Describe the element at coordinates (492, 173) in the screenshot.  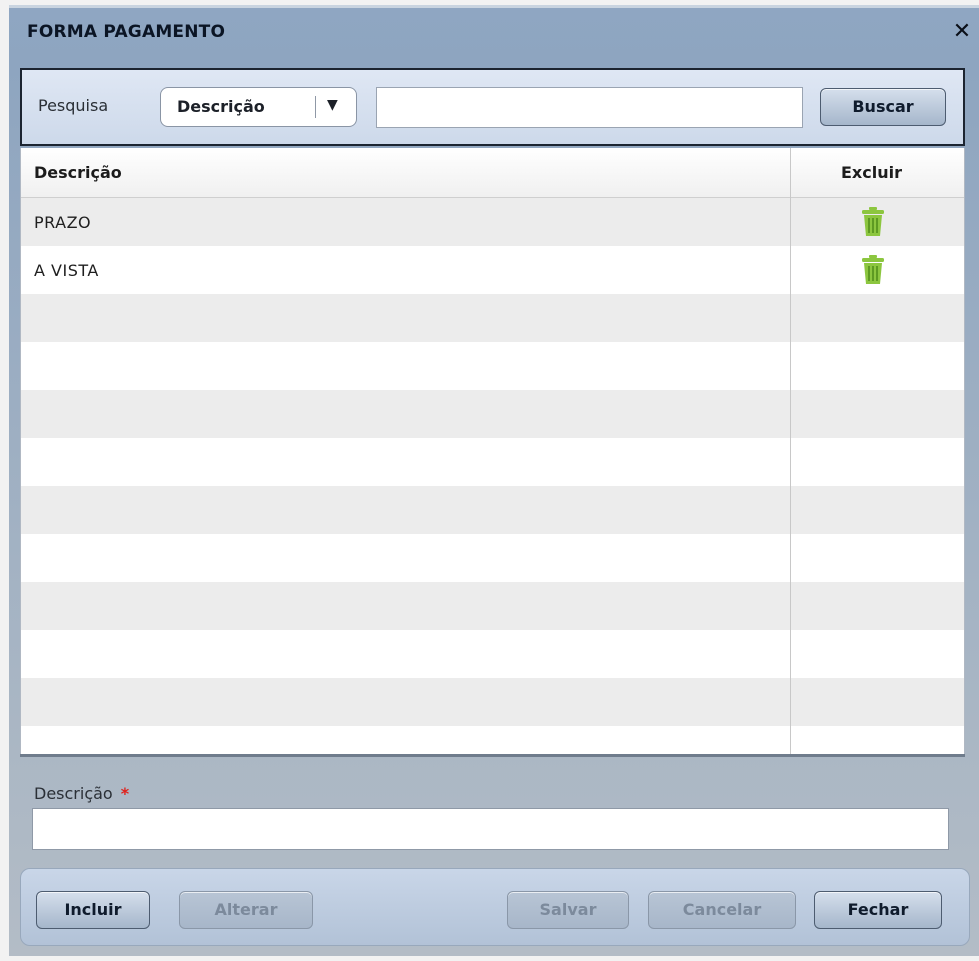
I see `grid-header: Descrição Excluir` at that location.